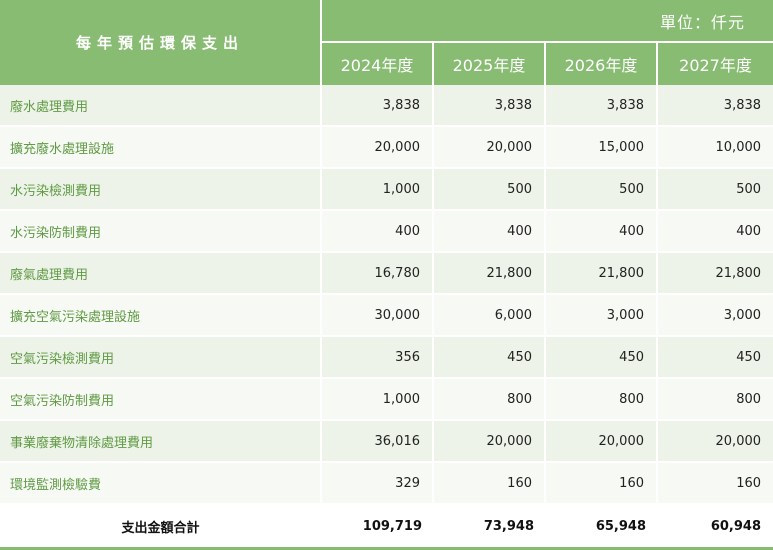 The image size is (773, 550). What do you see at coordinates (161, 358) in the screenshot?
I see `row-label: 空氣污染檢測費用` at bounding box center [161, 358].